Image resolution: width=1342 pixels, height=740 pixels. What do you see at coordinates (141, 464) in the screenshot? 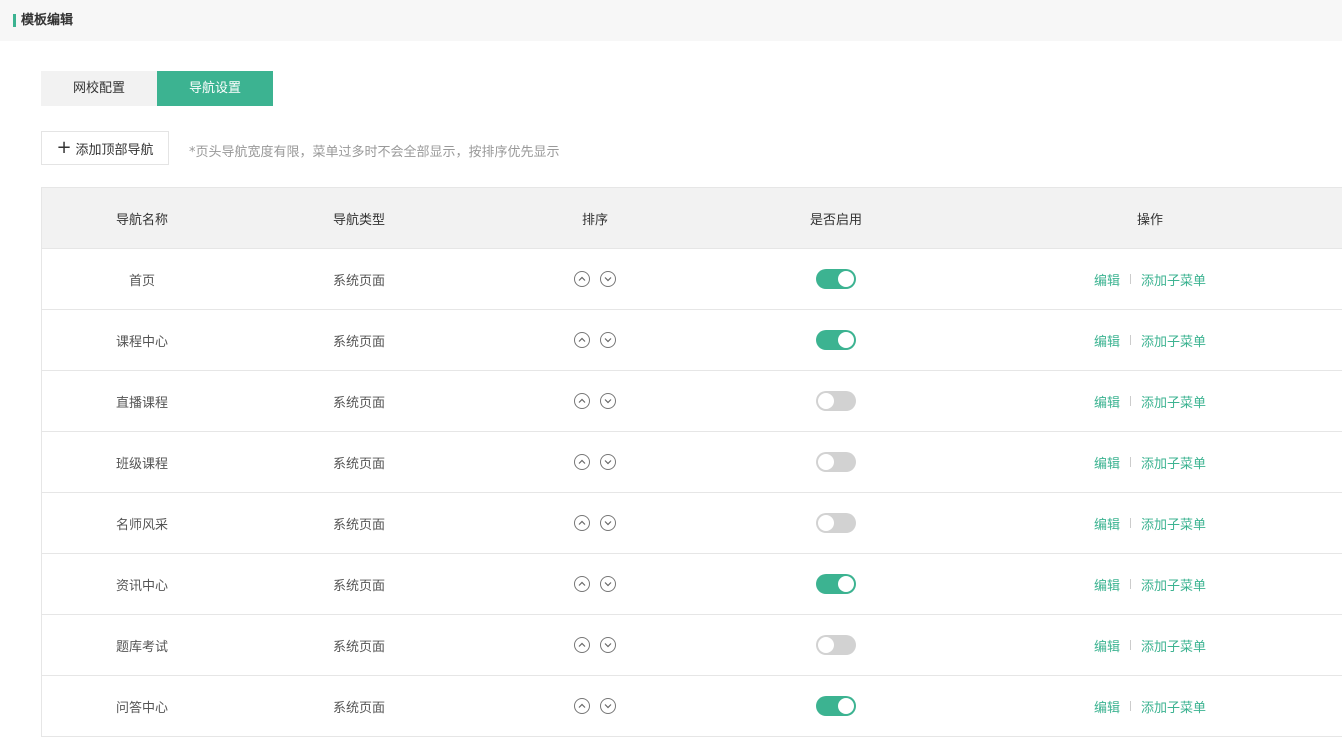
I see `nav-name: 班级课程` at bounding box center [141, 464].